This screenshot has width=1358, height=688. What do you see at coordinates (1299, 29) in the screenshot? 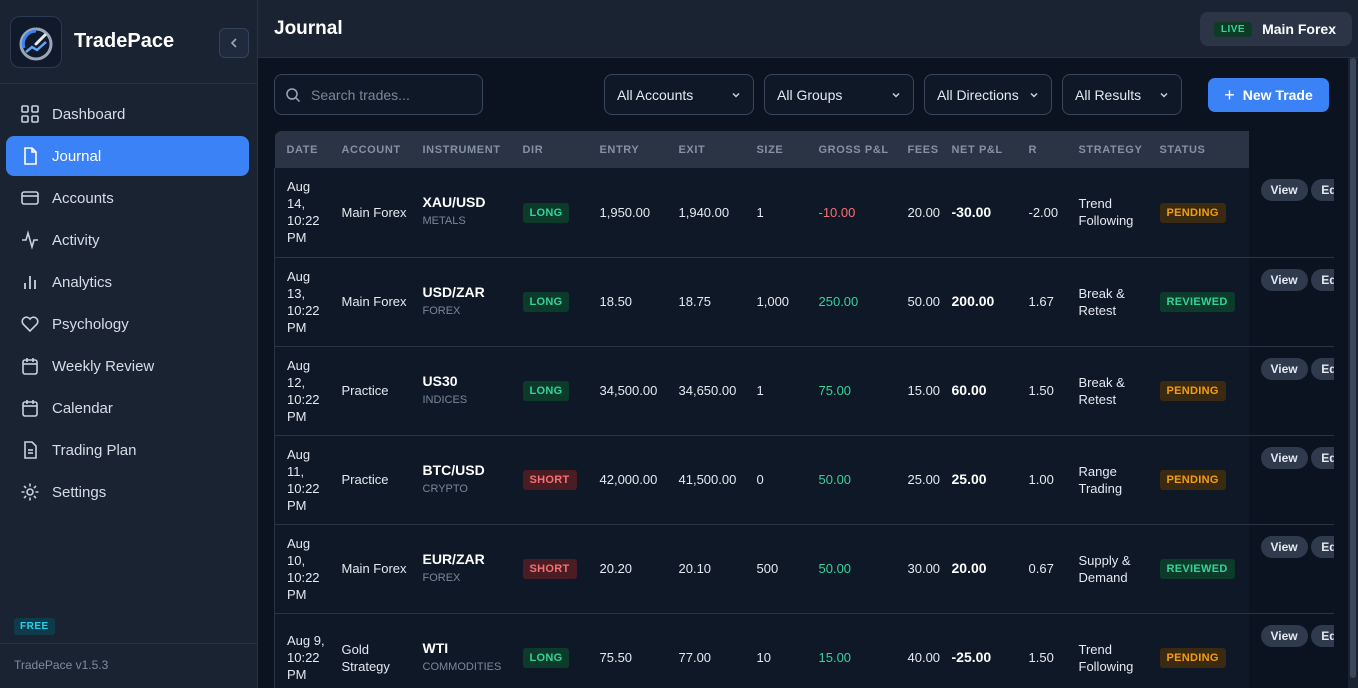
I see `current-account-name: Main Forex` at bounding box center [1299, 29].